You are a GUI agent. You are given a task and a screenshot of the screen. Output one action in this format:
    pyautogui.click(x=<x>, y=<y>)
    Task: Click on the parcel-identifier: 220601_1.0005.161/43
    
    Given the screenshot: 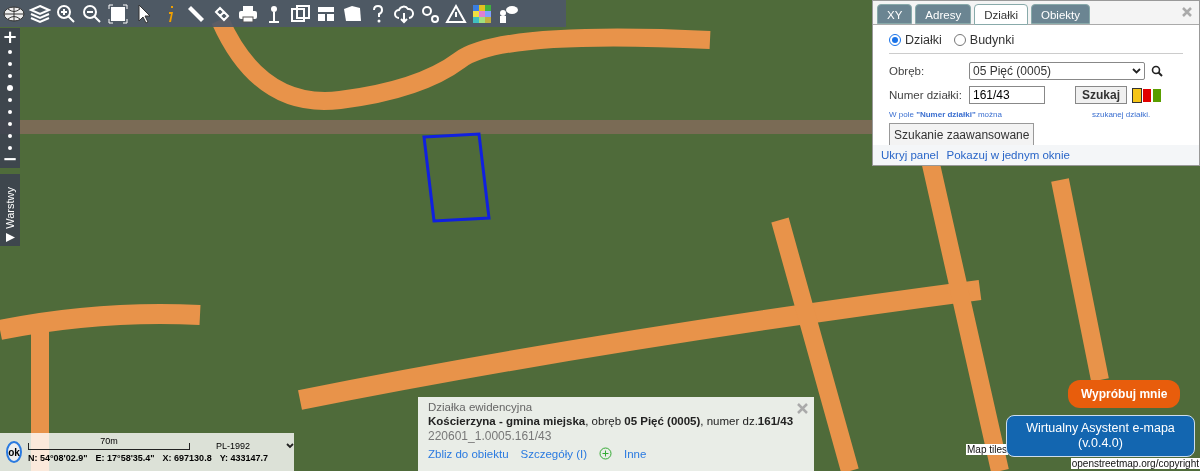 What is the action you would take?
    pyautogui.click(x=490, y=436)
    